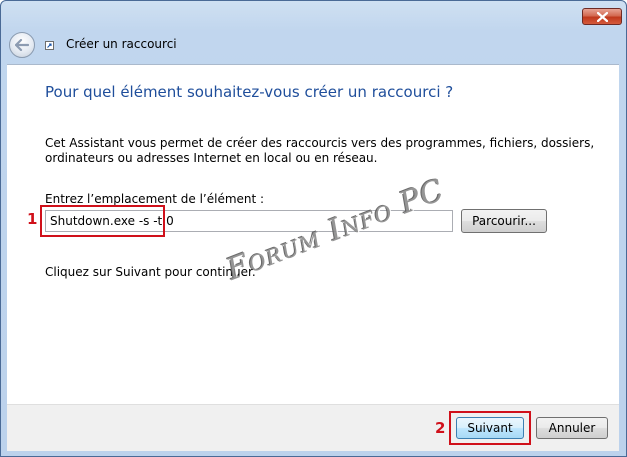  What do you see at coordinates (440, 428) in the screenshot?
I see `annotation-number-2: 2` at bounding box center [440, 428].